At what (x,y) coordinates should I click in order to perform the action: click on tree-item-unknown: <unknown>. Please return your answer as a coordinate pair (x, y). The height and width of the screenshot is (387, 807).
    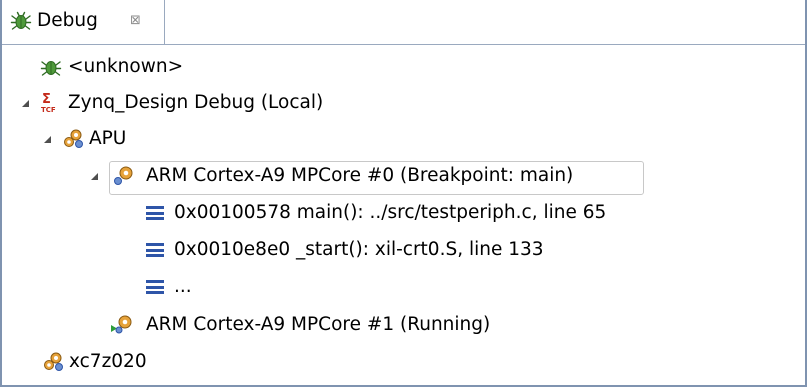
    Looking at the image, I should click on (152, 67).